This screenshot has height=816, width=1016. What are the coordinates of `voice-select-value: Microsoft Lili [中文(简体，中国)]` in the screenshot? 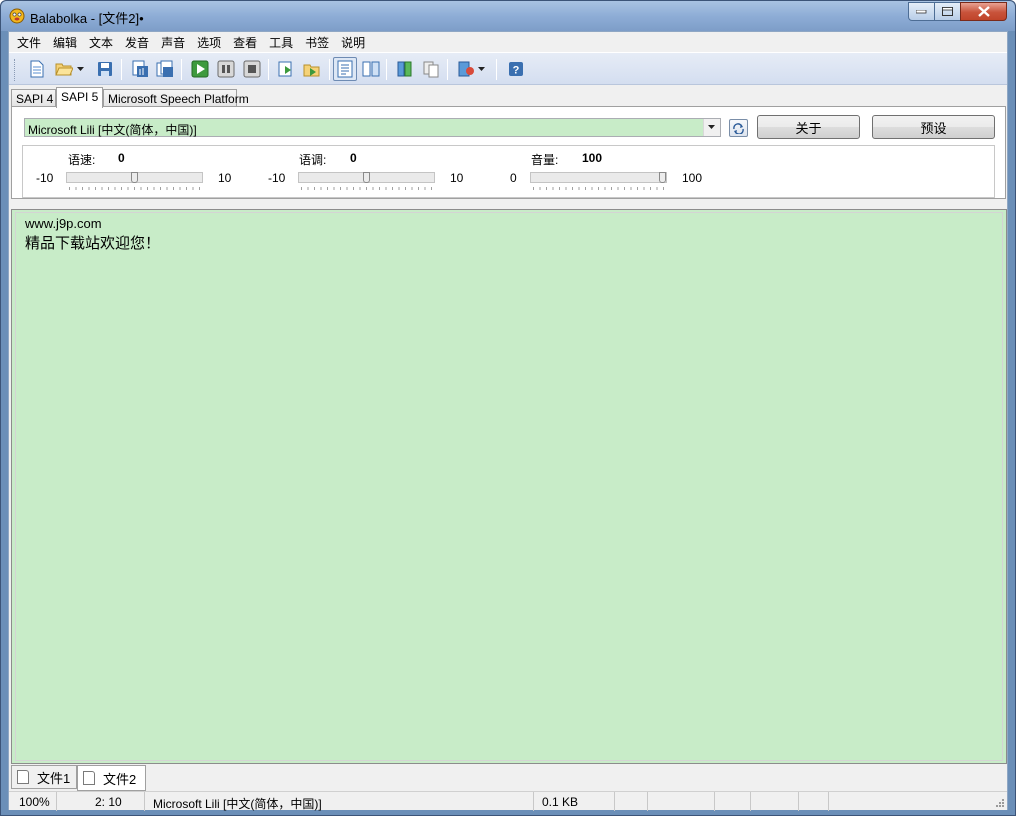 It's located at (112, 130).